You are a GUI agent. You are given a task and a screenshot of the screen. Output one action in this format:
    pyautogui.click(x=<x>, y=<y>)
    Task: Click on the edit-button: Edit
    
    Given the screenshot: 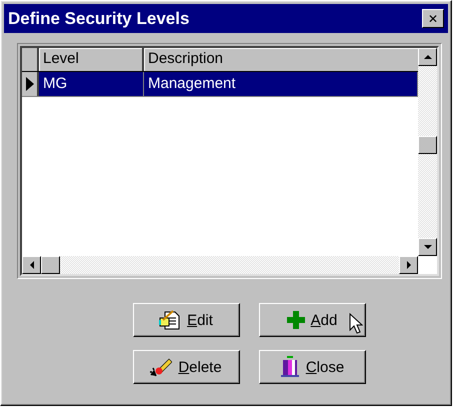 What is the action you would take?
    pyautogui.click(x=186, y=320)
    